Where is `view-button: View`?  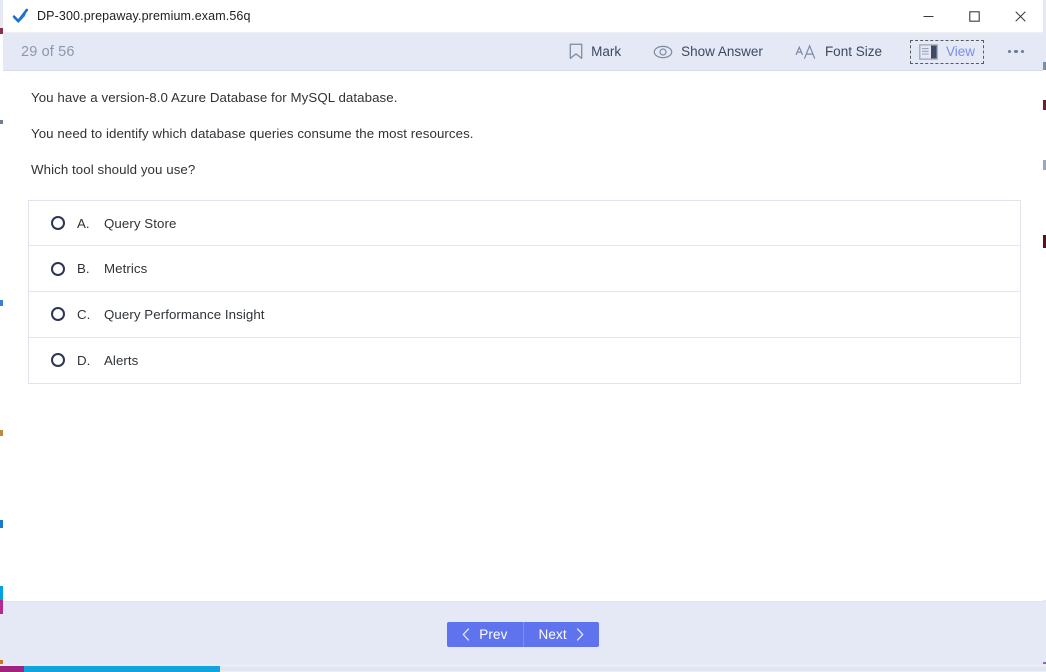
view-button: View is located at coordinates (946, 51).